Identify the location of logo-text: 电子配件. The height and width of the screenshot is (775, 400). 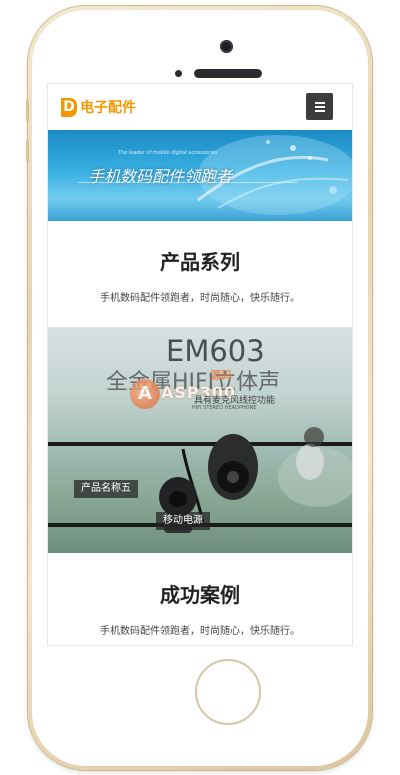
(108, 108).